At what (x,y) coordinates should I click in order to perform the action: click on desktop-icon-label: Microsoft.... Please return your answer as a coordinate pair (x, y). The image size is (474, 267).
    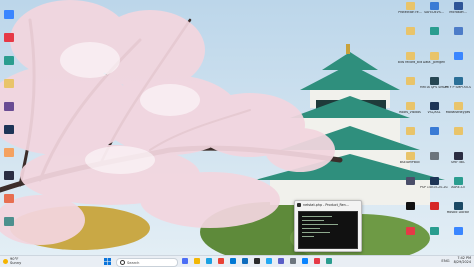
    Looking at the image, I should click on (458, 12).